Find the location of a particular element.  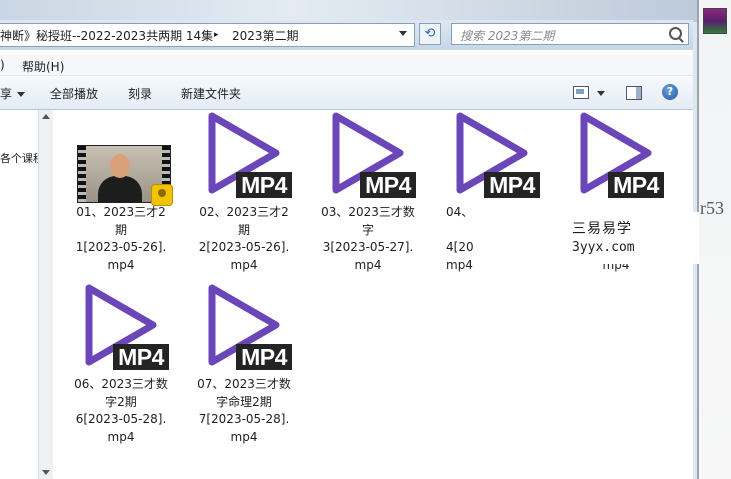

file-name: 06、2023三才数 字2期 6[2023-05-28]. mp4 is located at coordinates (121, 410).